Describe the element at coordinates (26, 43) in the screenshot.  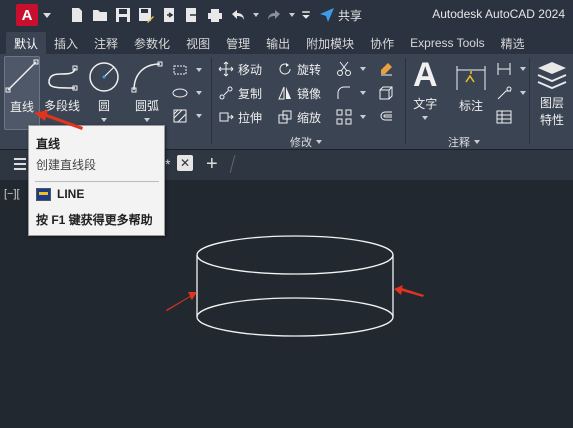
I see `tab-default: 默认` at that location.